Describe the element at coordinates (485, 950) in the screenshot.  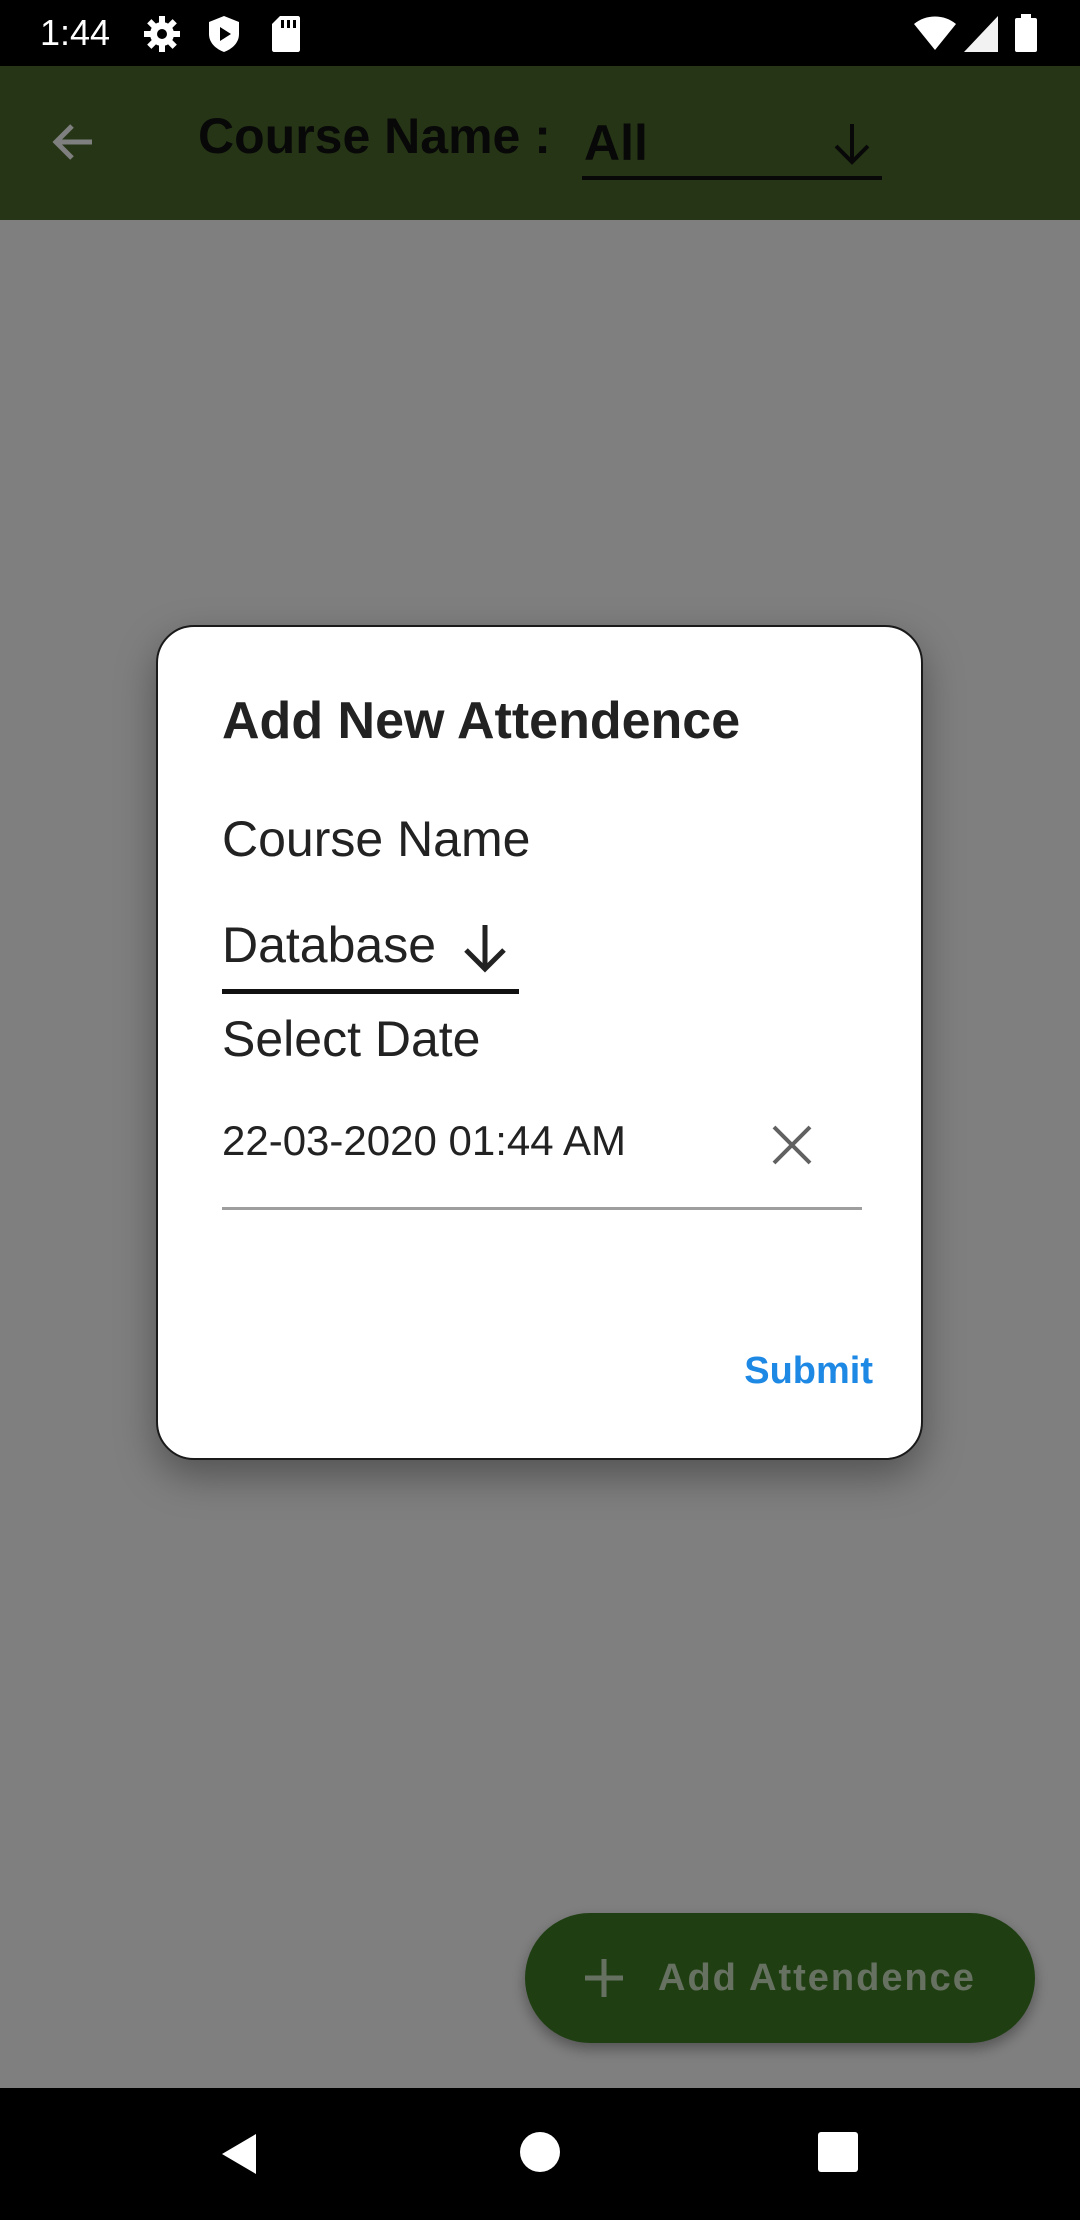
I see `arrow-down-icon` at that location.